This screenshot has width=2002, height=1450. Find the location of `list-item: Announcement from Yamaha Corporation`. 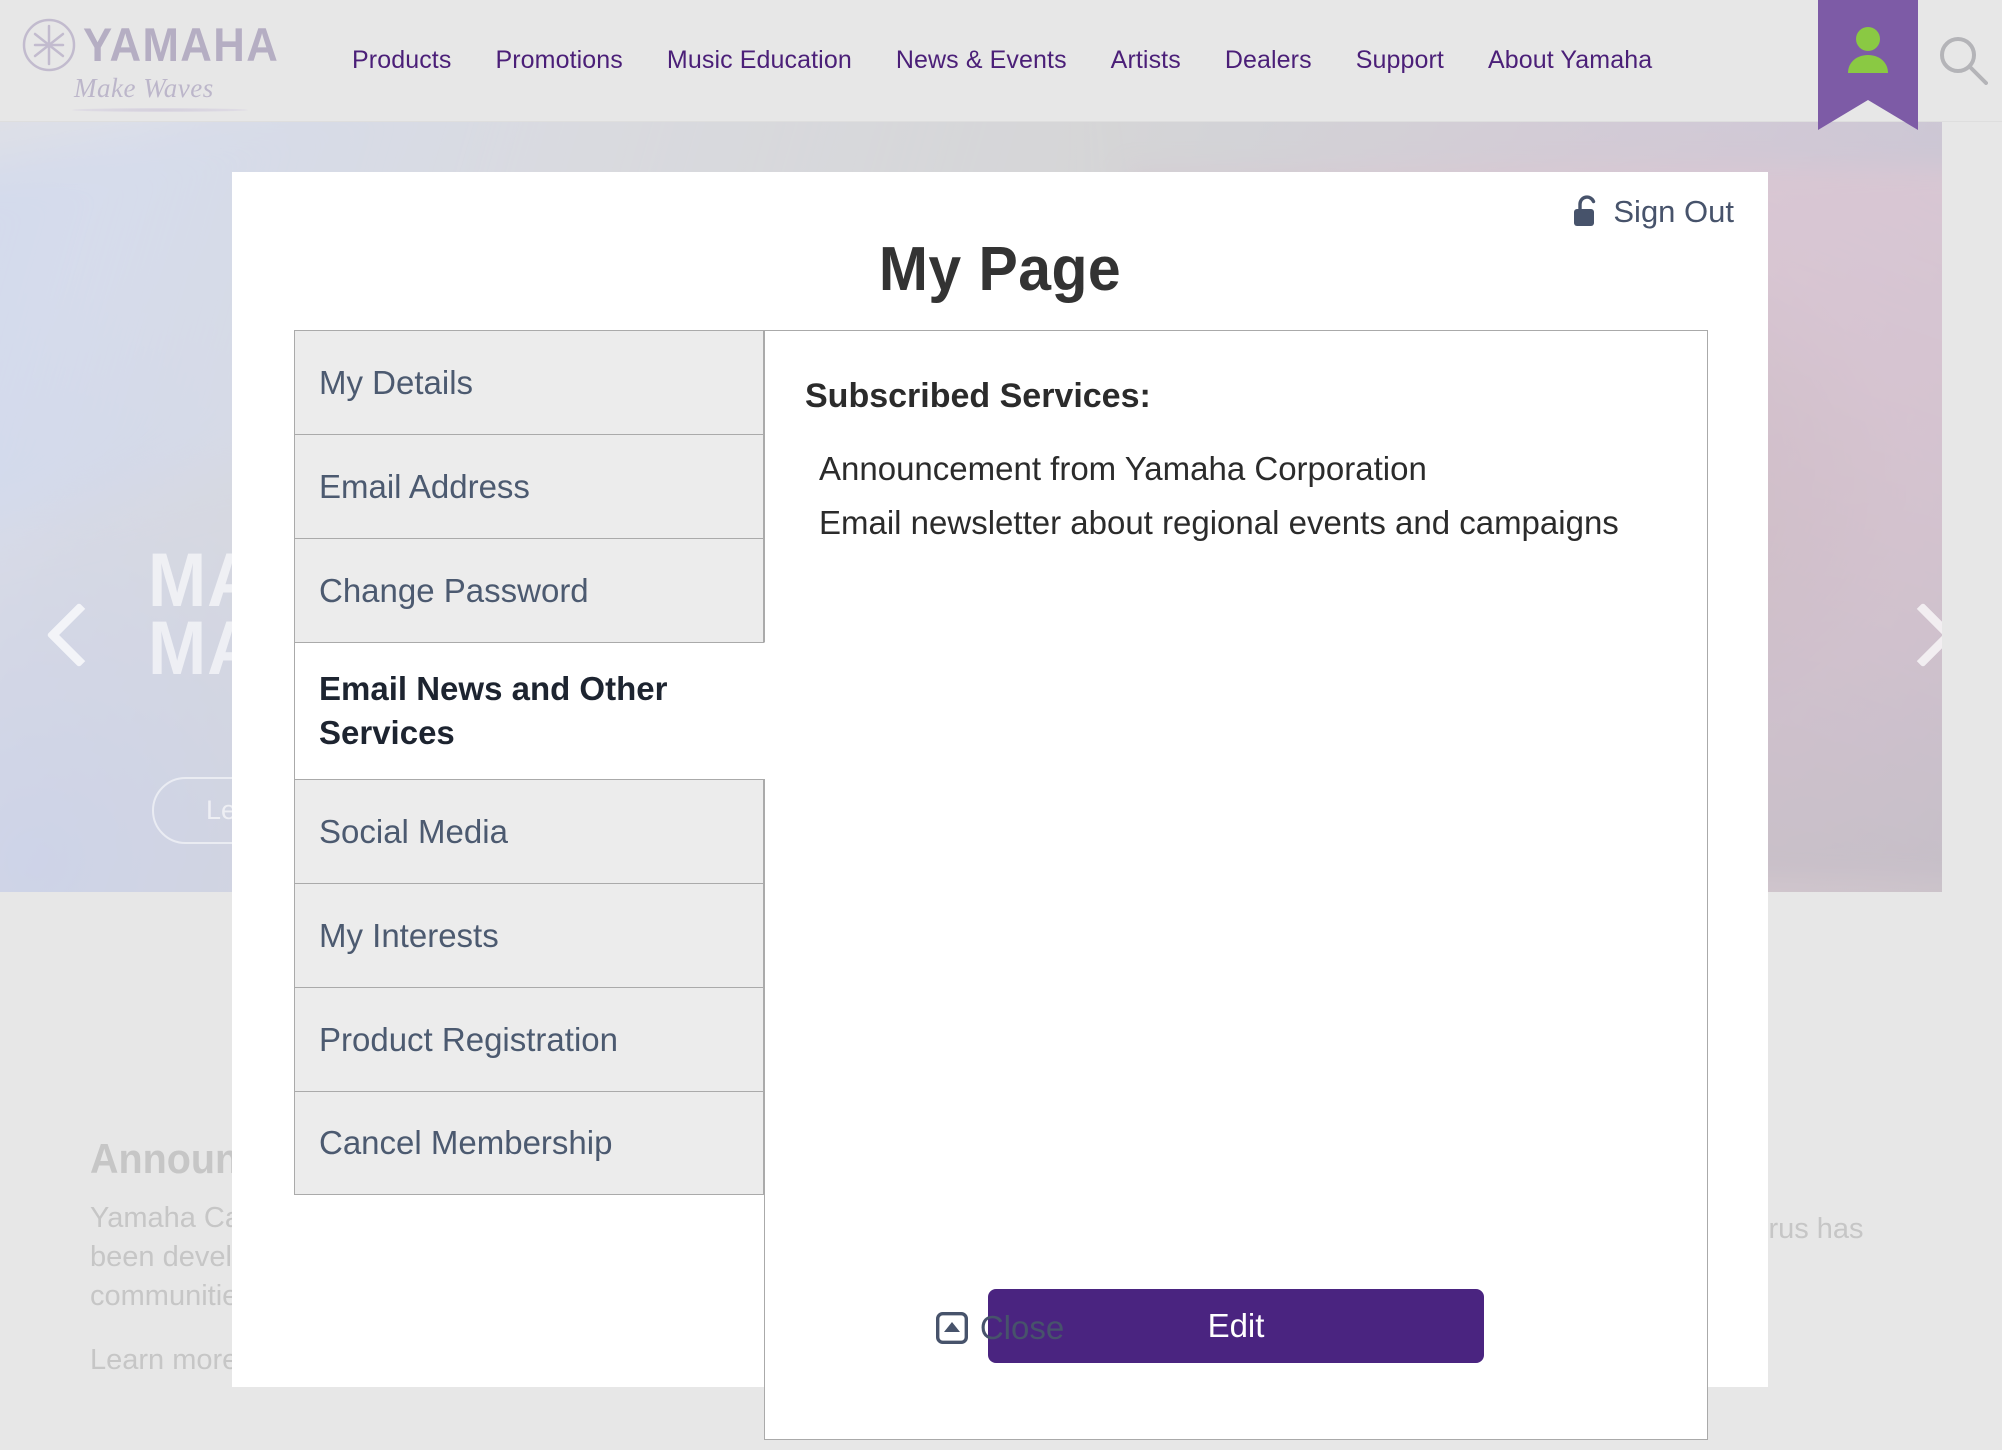

list-item: Announcement from Yamaha Corporation is located at coordinates (1123, 468).